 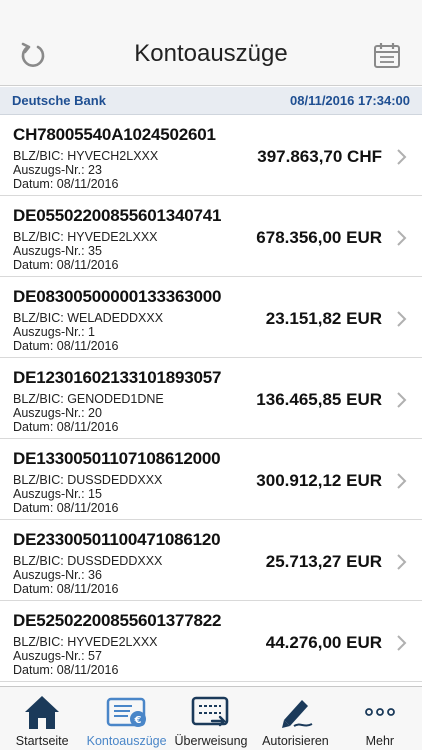 I want to click on bank-name: Deutsche Bank, so click(x=59, y=100).